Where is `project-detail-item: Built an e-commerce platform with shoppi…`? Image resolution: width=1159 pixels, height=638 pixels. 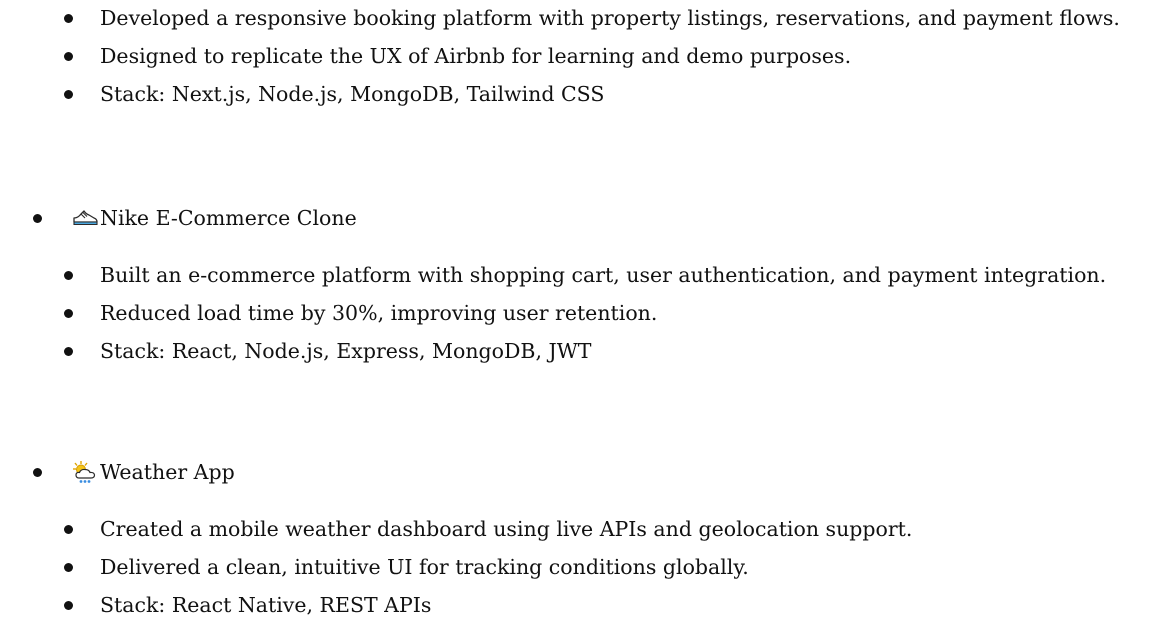 project-detail-item: Built an e-commerce platform with shoppi… is located at coordinates (611, 275).